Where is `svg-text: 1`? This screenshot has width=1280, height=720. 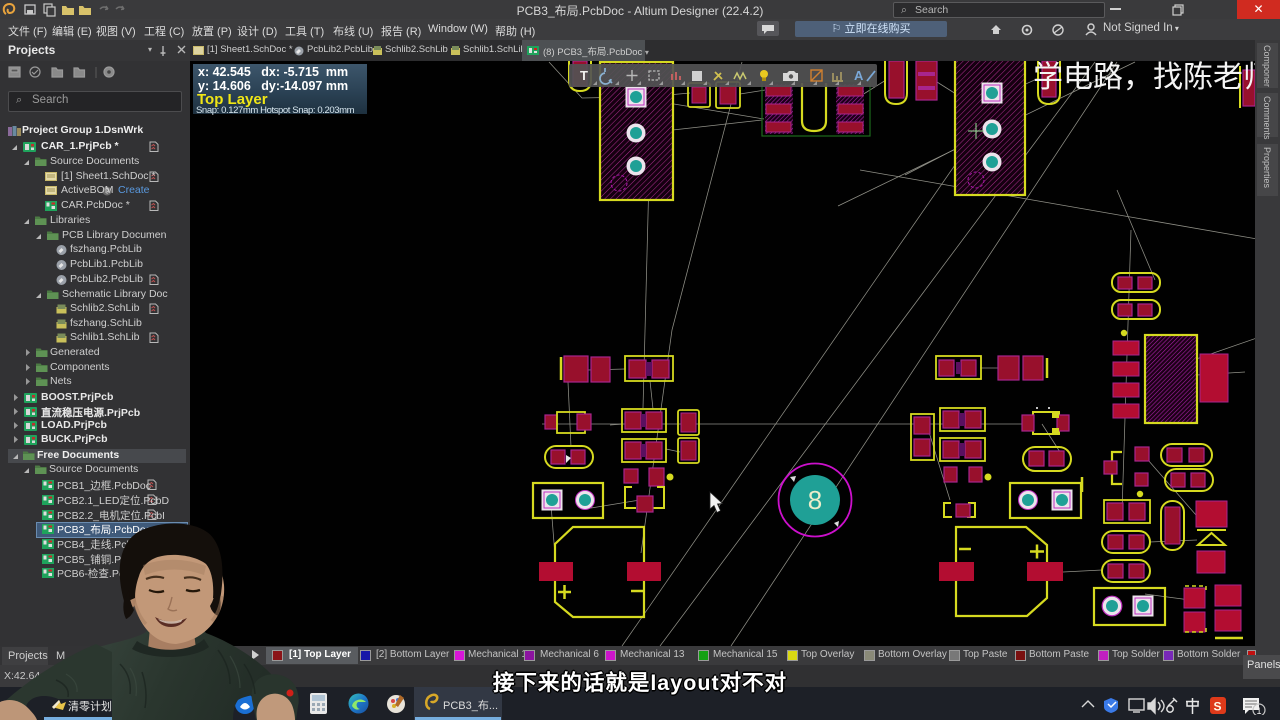
svg-text: 1 is located at coordinates (1259, 710).